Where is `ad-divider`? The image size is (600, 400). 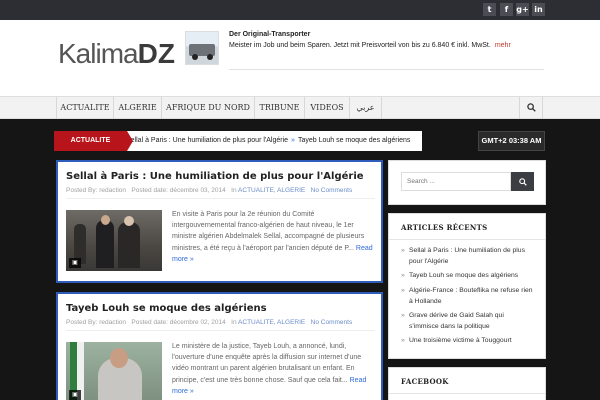
ad-divider is located at coordinates (386, 69).